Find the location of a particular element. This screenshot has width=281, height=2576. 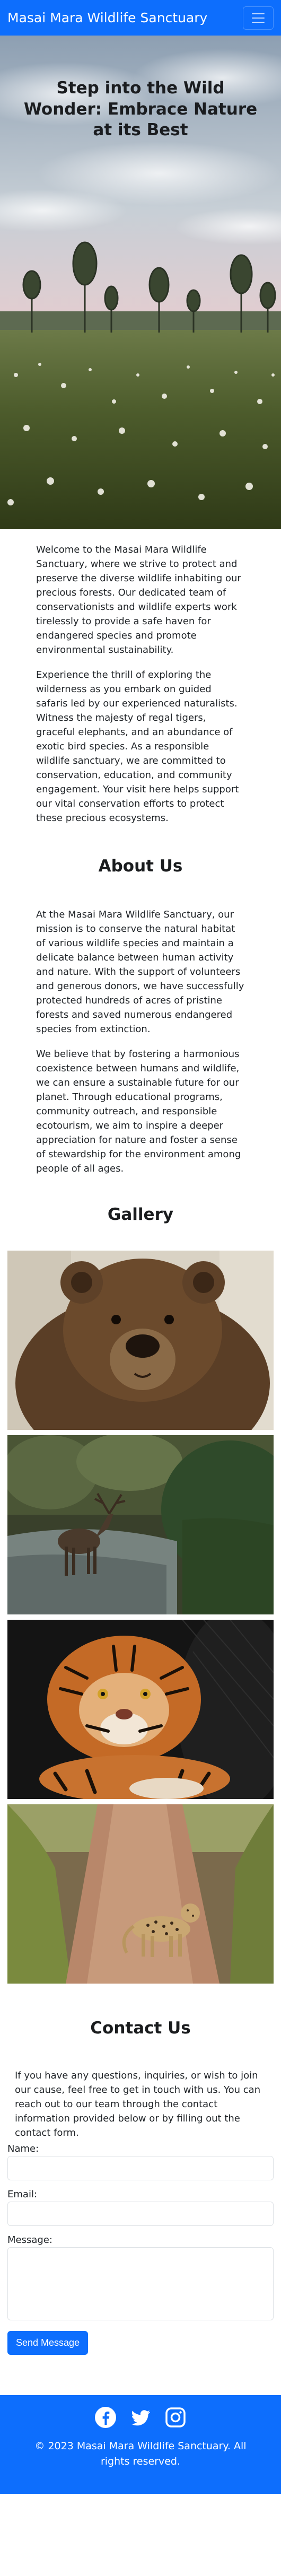

gallery-image-leopard is located at coordinates (140, 1894).